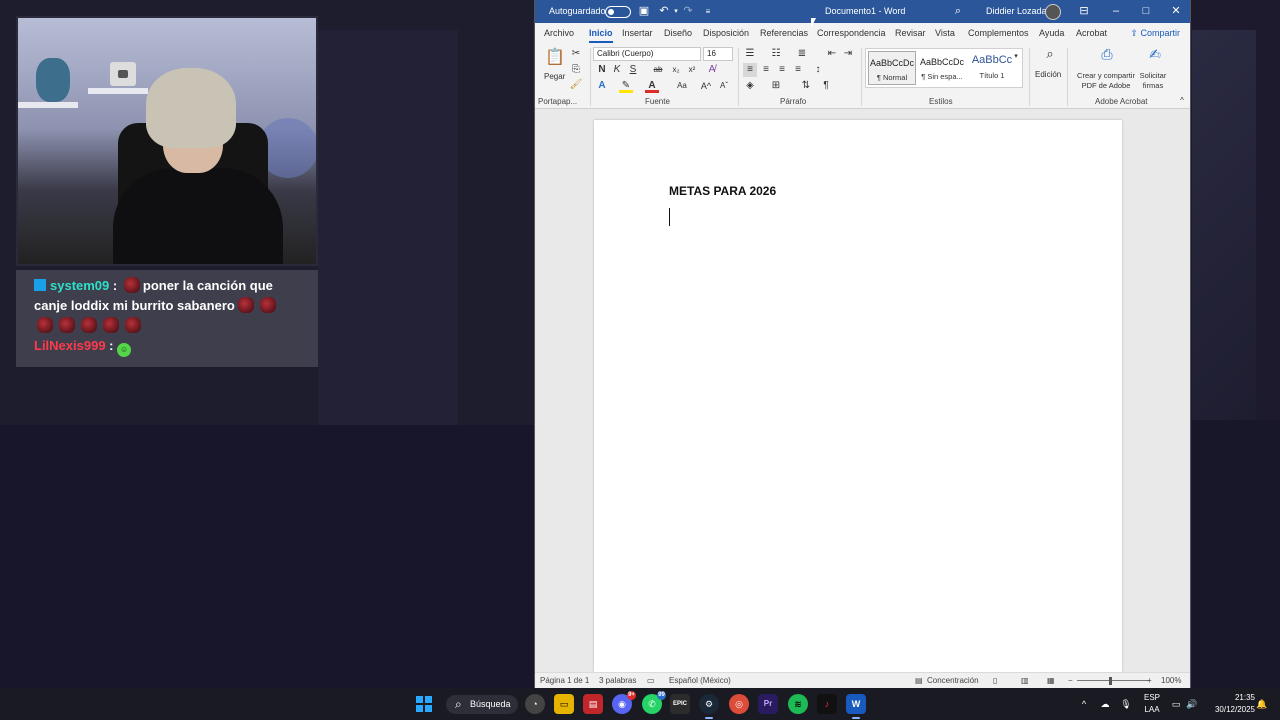 The image size is (1280, 720). Describe the element at coordinates (1155, 57) in the screenshot. I see `request-sign-icon: ✍` at that location.